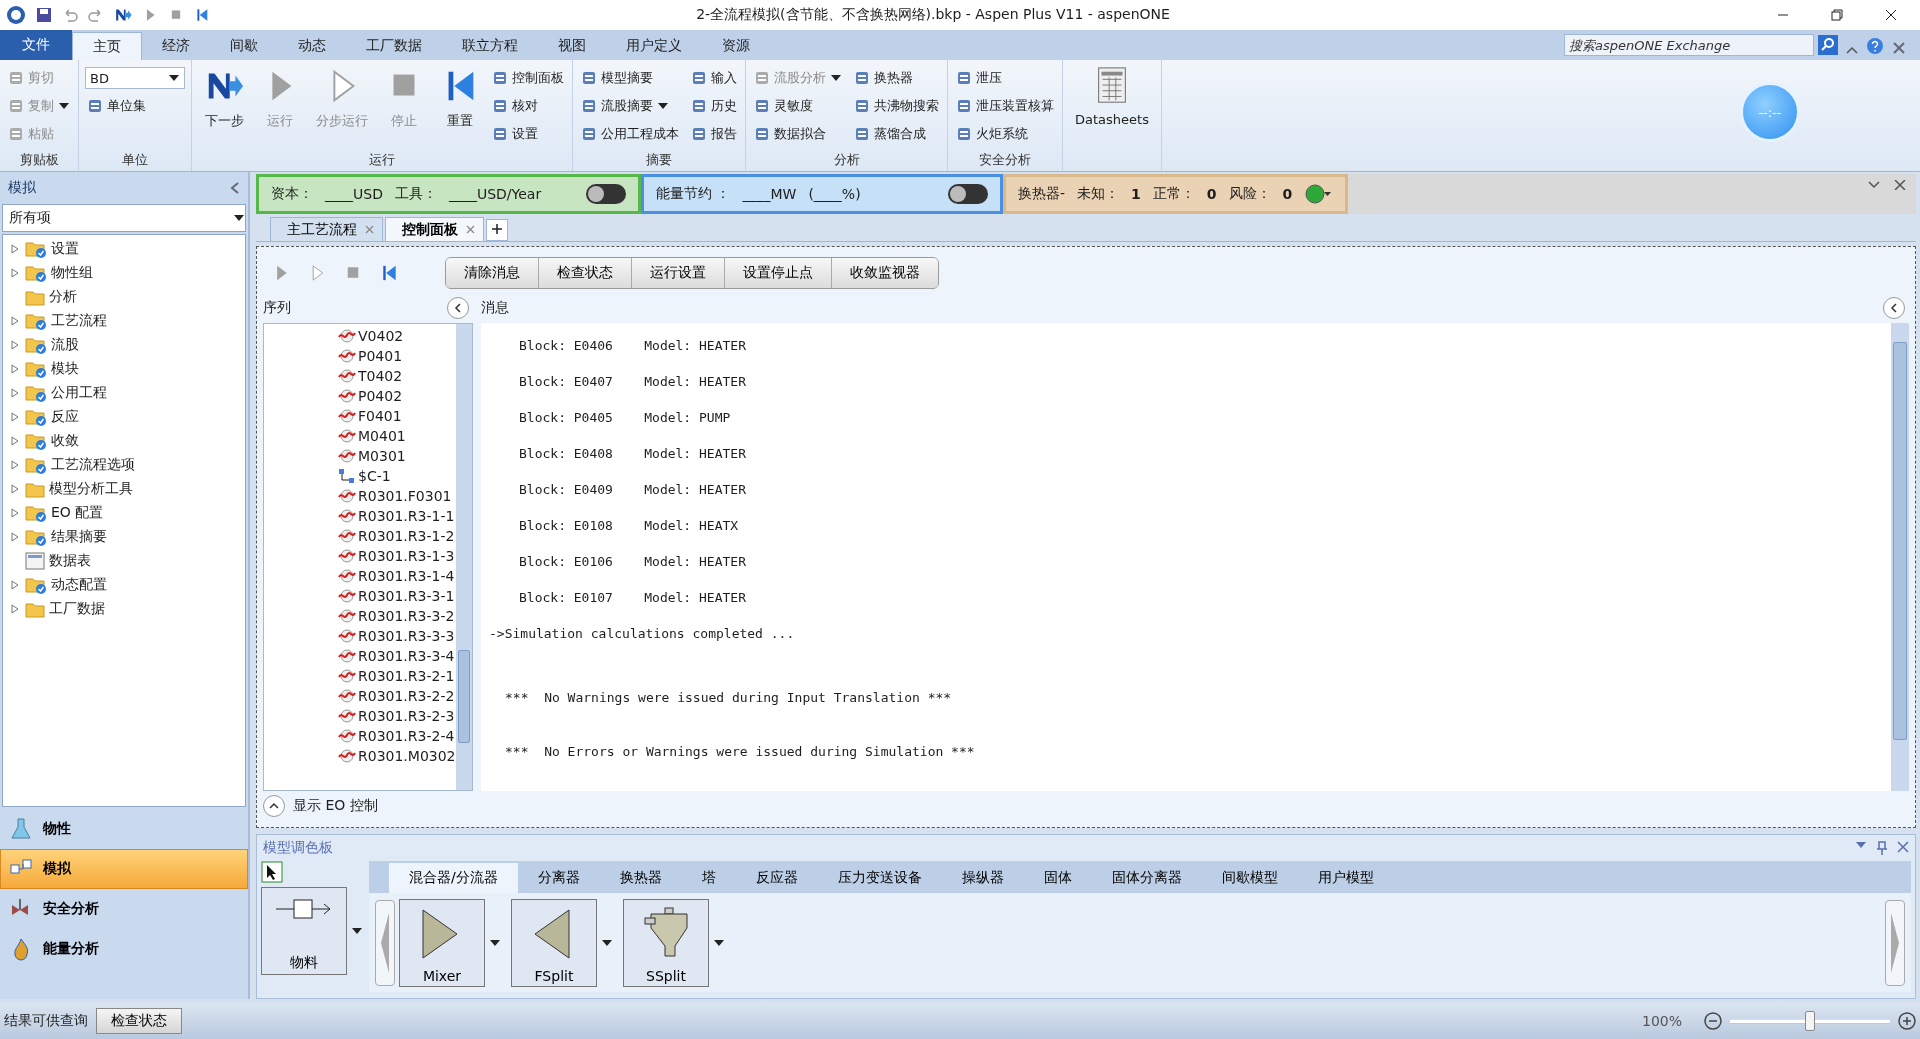 This screenshot has height=1039, width=1920. What do you see at coordinates (380, 416) in the screenshot?
I see `sequence-item: F0401` at bounding box center [380, 416].